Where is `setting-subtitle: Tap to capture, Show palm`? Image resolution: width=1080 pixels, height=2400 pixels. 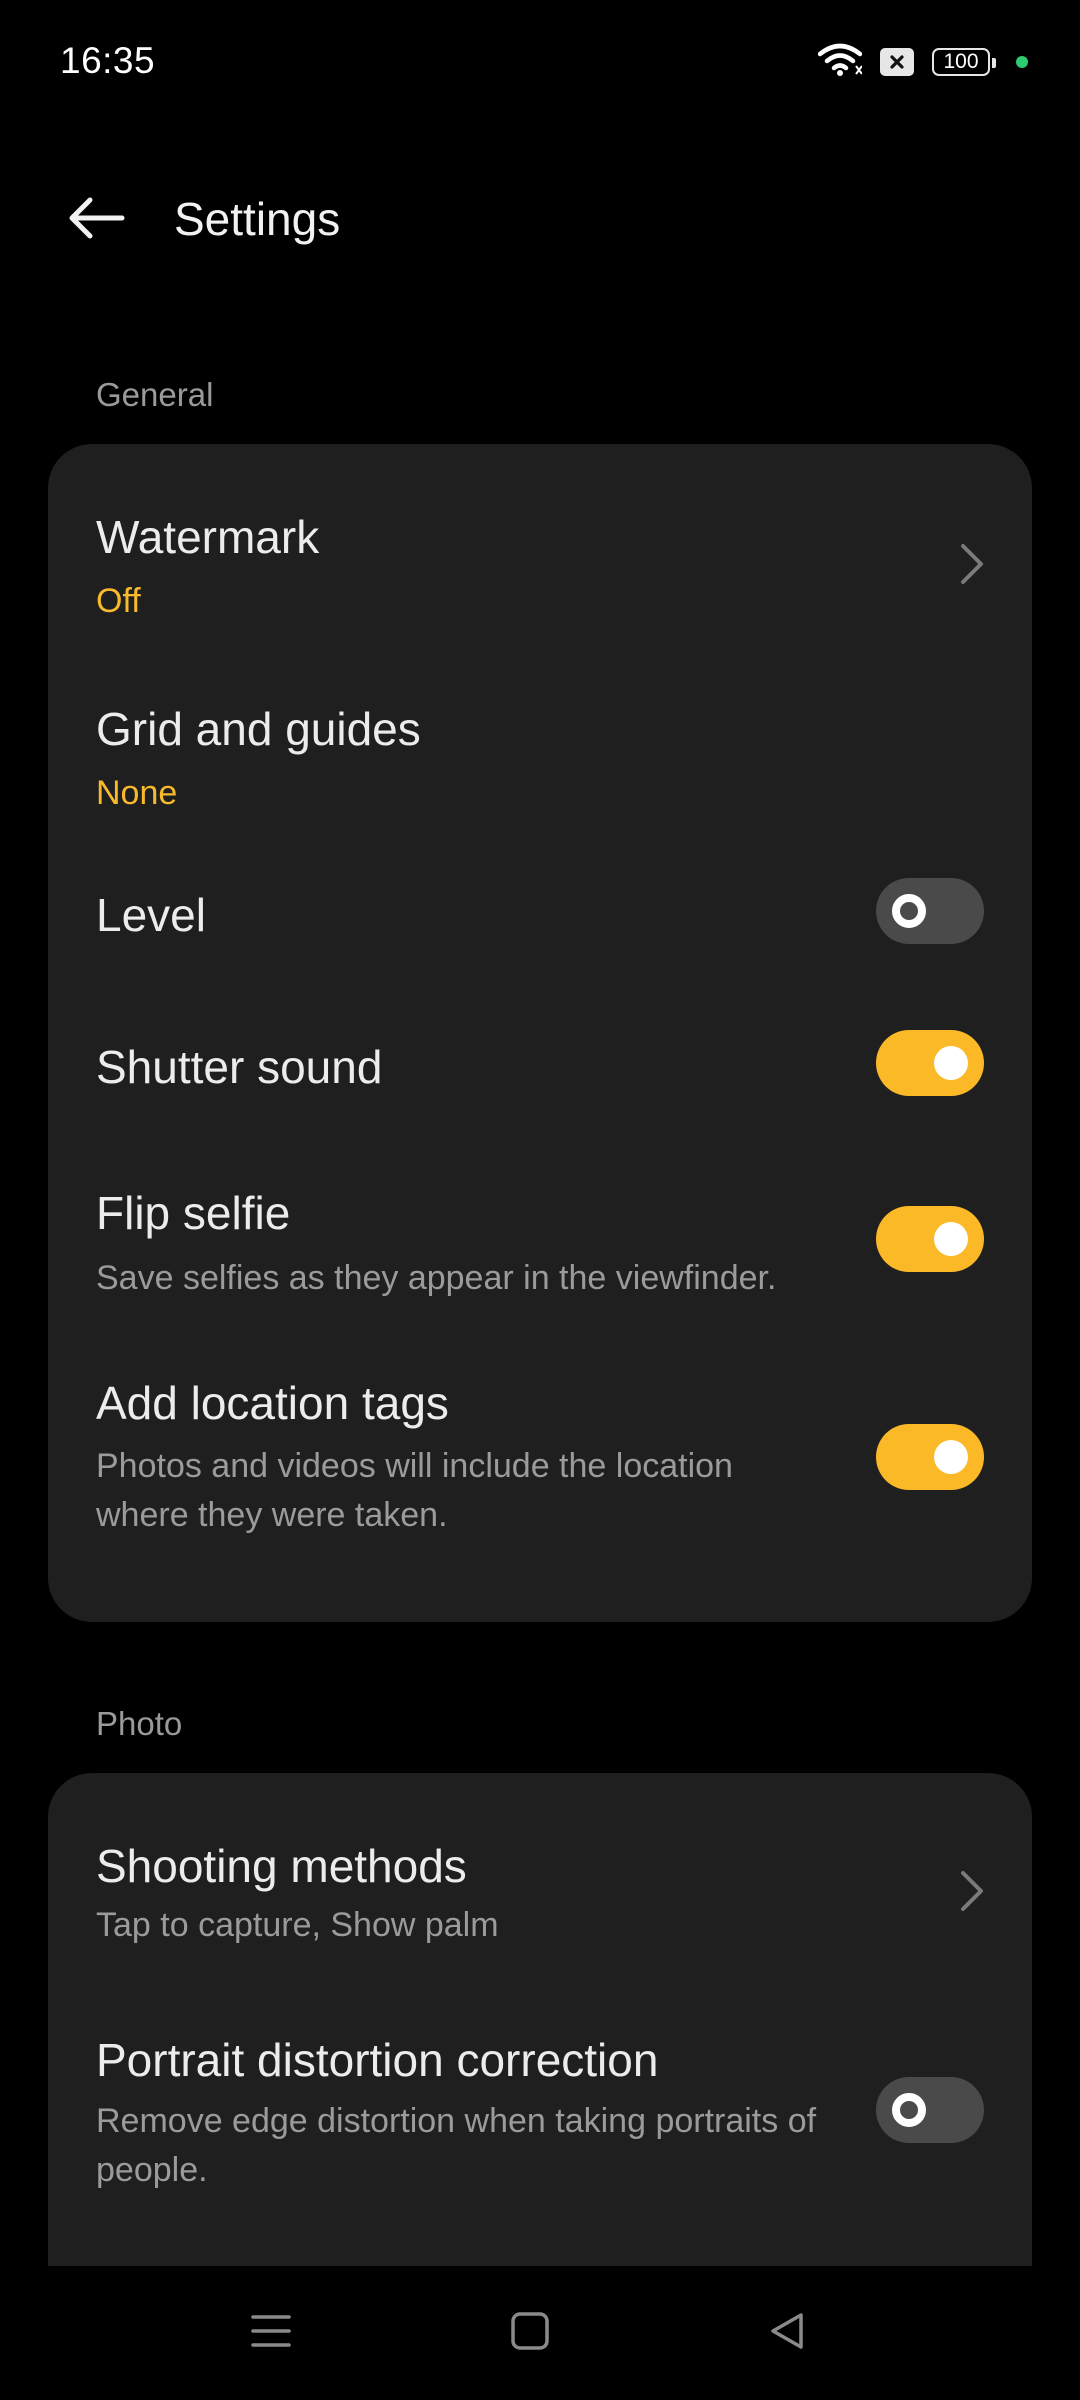
setting-subtitle: Tap to capture, Show palm is located at coordinates (297, 1925).